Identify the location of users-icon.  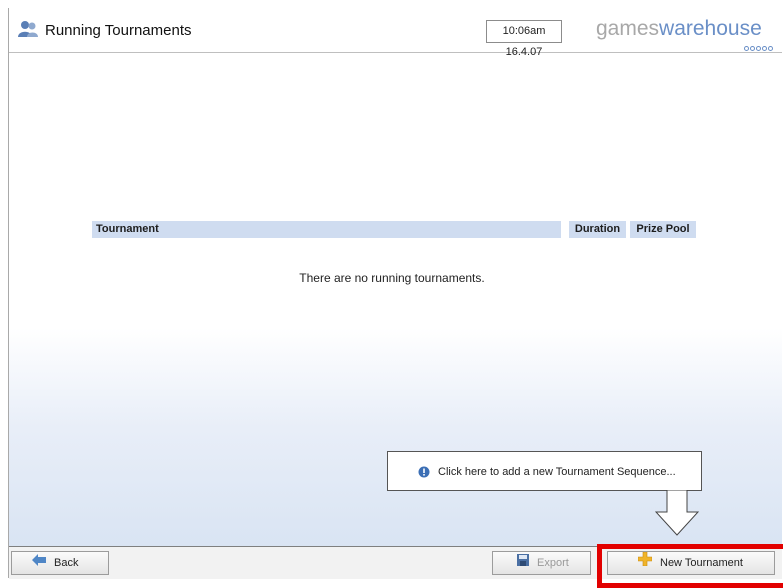
(28, 29).